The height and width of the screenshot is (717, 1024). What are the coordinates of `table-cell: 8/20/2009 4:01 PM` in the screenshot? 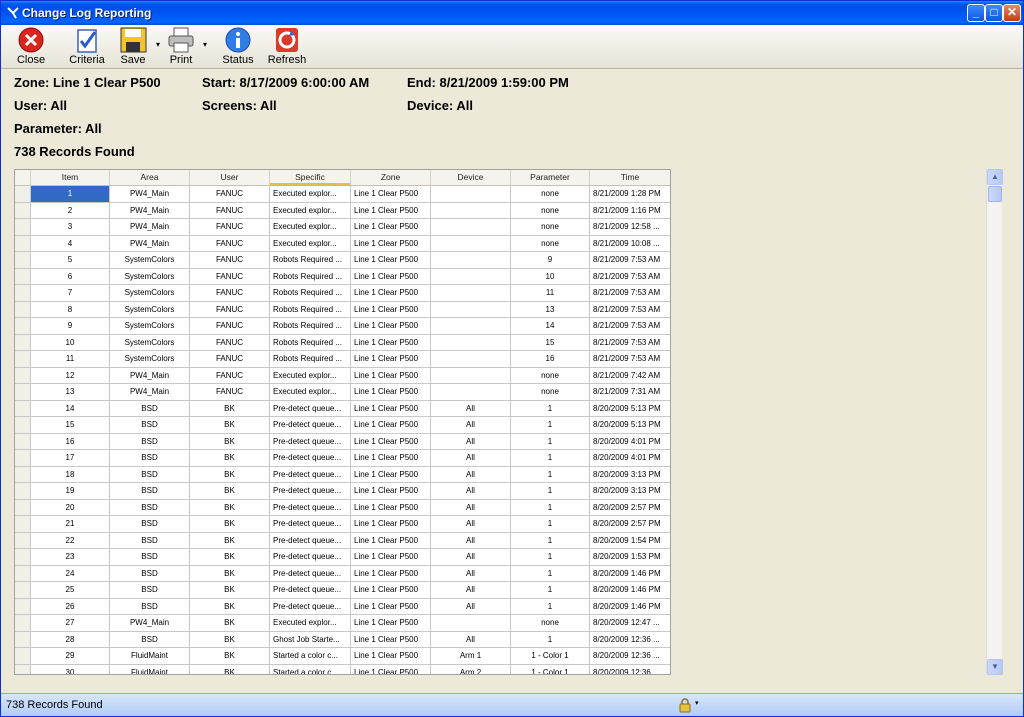 It's located at (630, 442).